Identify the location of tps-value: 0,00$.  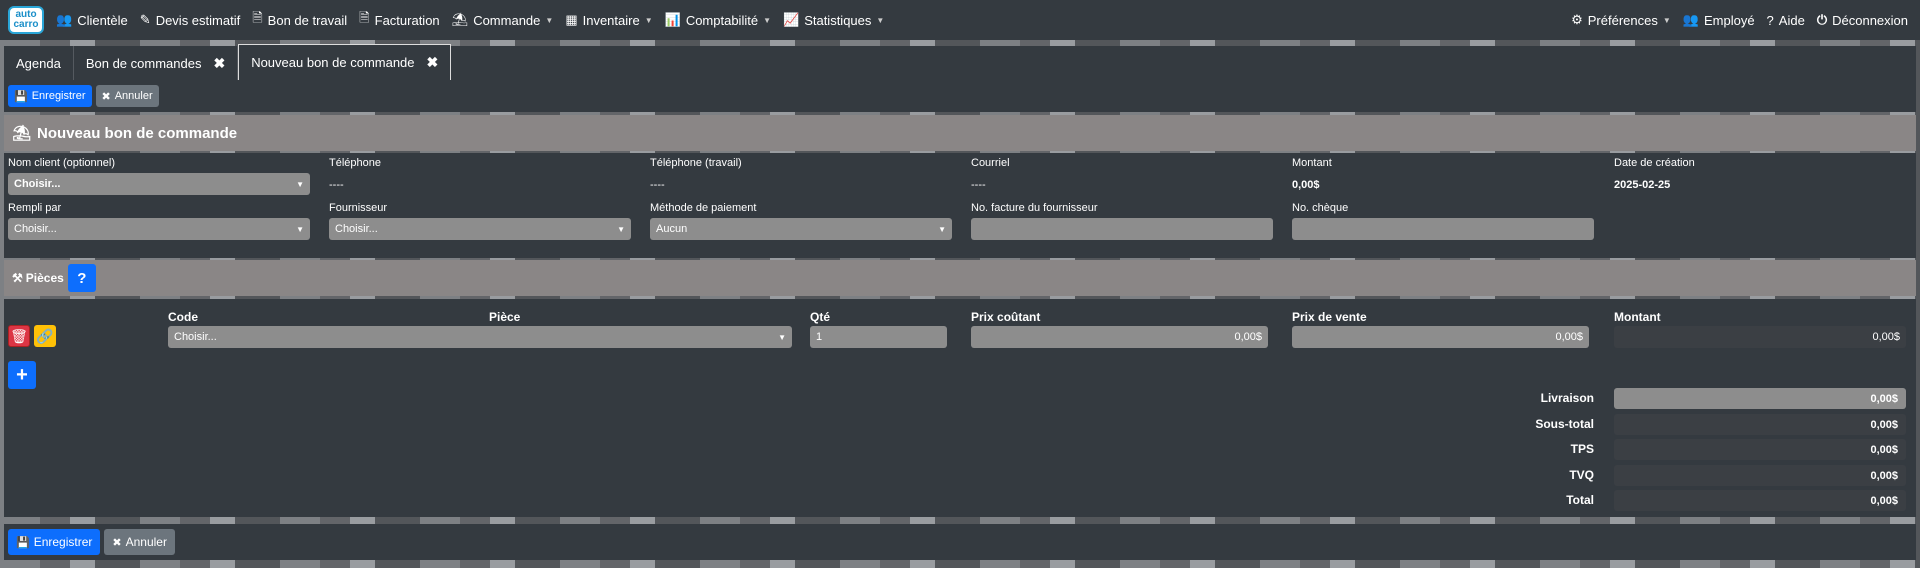
(1760, 449).